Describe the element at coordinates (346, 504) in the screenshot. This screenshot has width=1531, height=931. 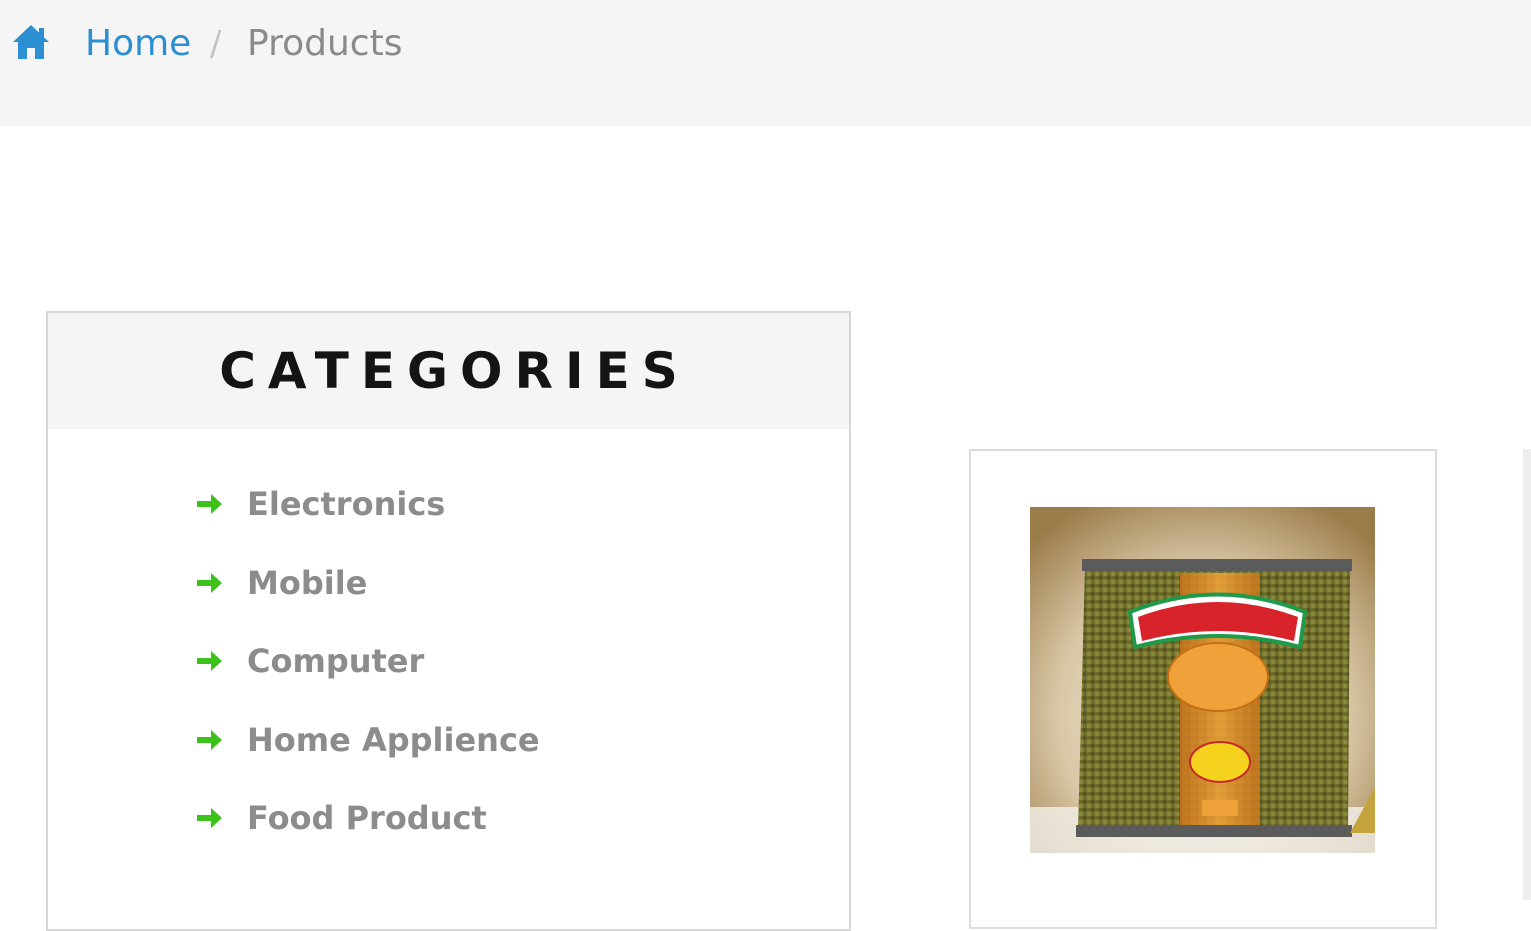
I see `category-label: Electronics` at that location.